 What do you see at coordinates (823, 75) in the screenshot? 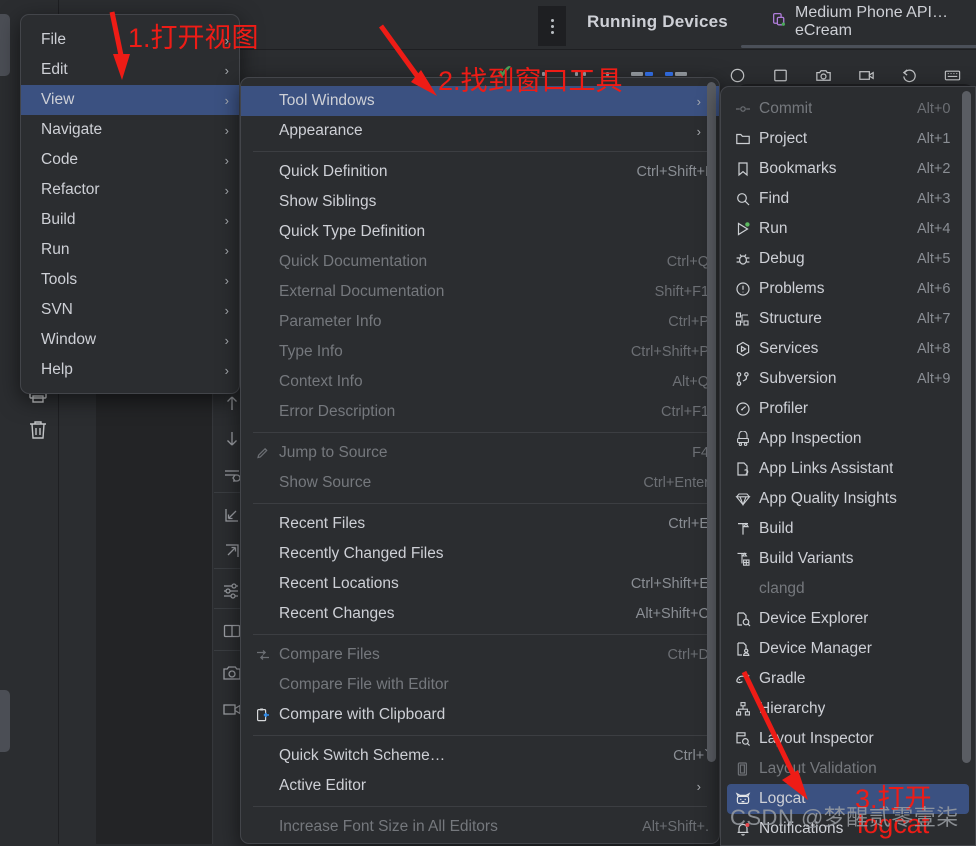
I see `screenshot-icon` at bounding box center [823, 75].